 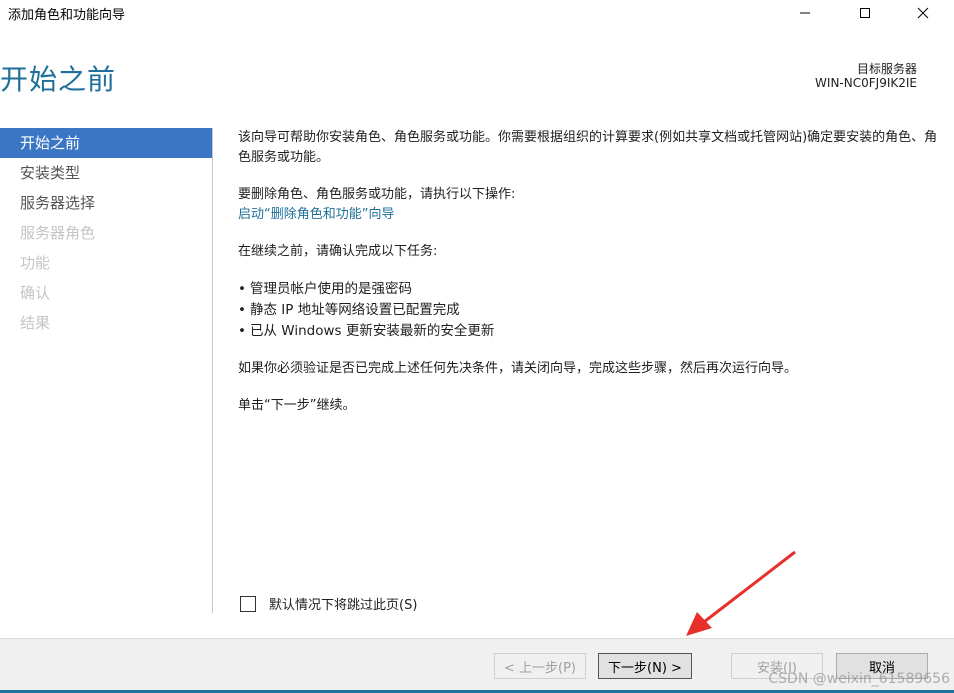 What do you see at coordinates (338, 251) in the screenshot?
I see `before-text: 在继续之前，请确认完成以下任务:` at bounding box center [338, 251].